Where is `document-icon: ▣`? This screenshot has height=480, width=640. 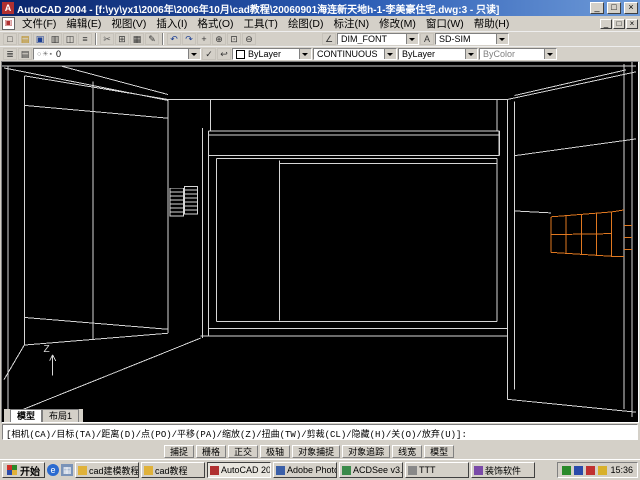 document-icon: ▣ is located at coordinates (8, 23).